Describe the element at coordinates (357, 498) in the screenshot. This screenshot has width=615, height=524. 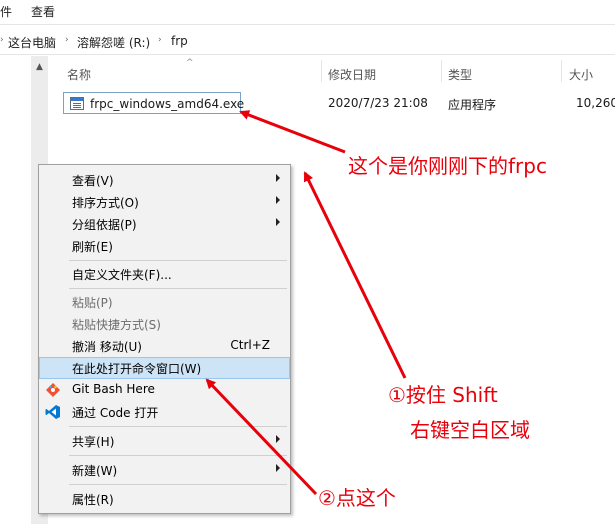
I see `annotation-step2: ②点这个` at that location.